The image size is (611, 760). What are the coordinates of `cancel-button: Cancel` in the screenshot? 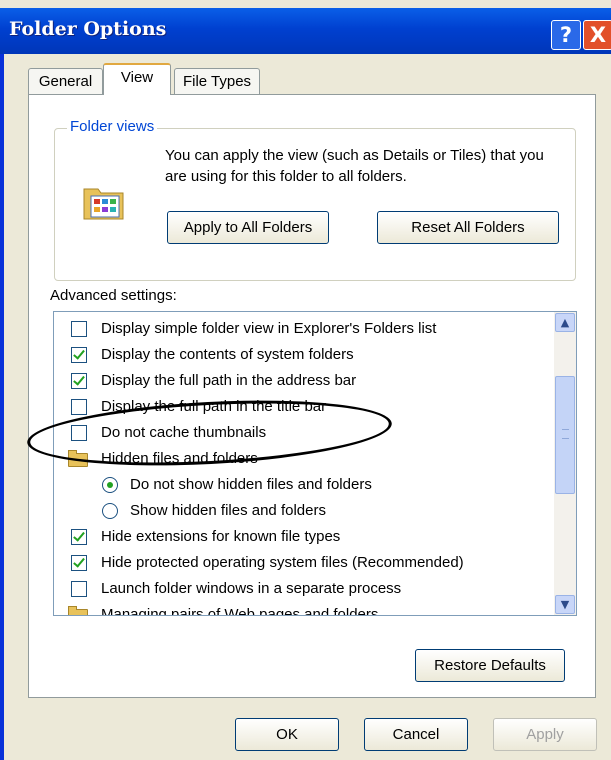 It's located at (416, 734).